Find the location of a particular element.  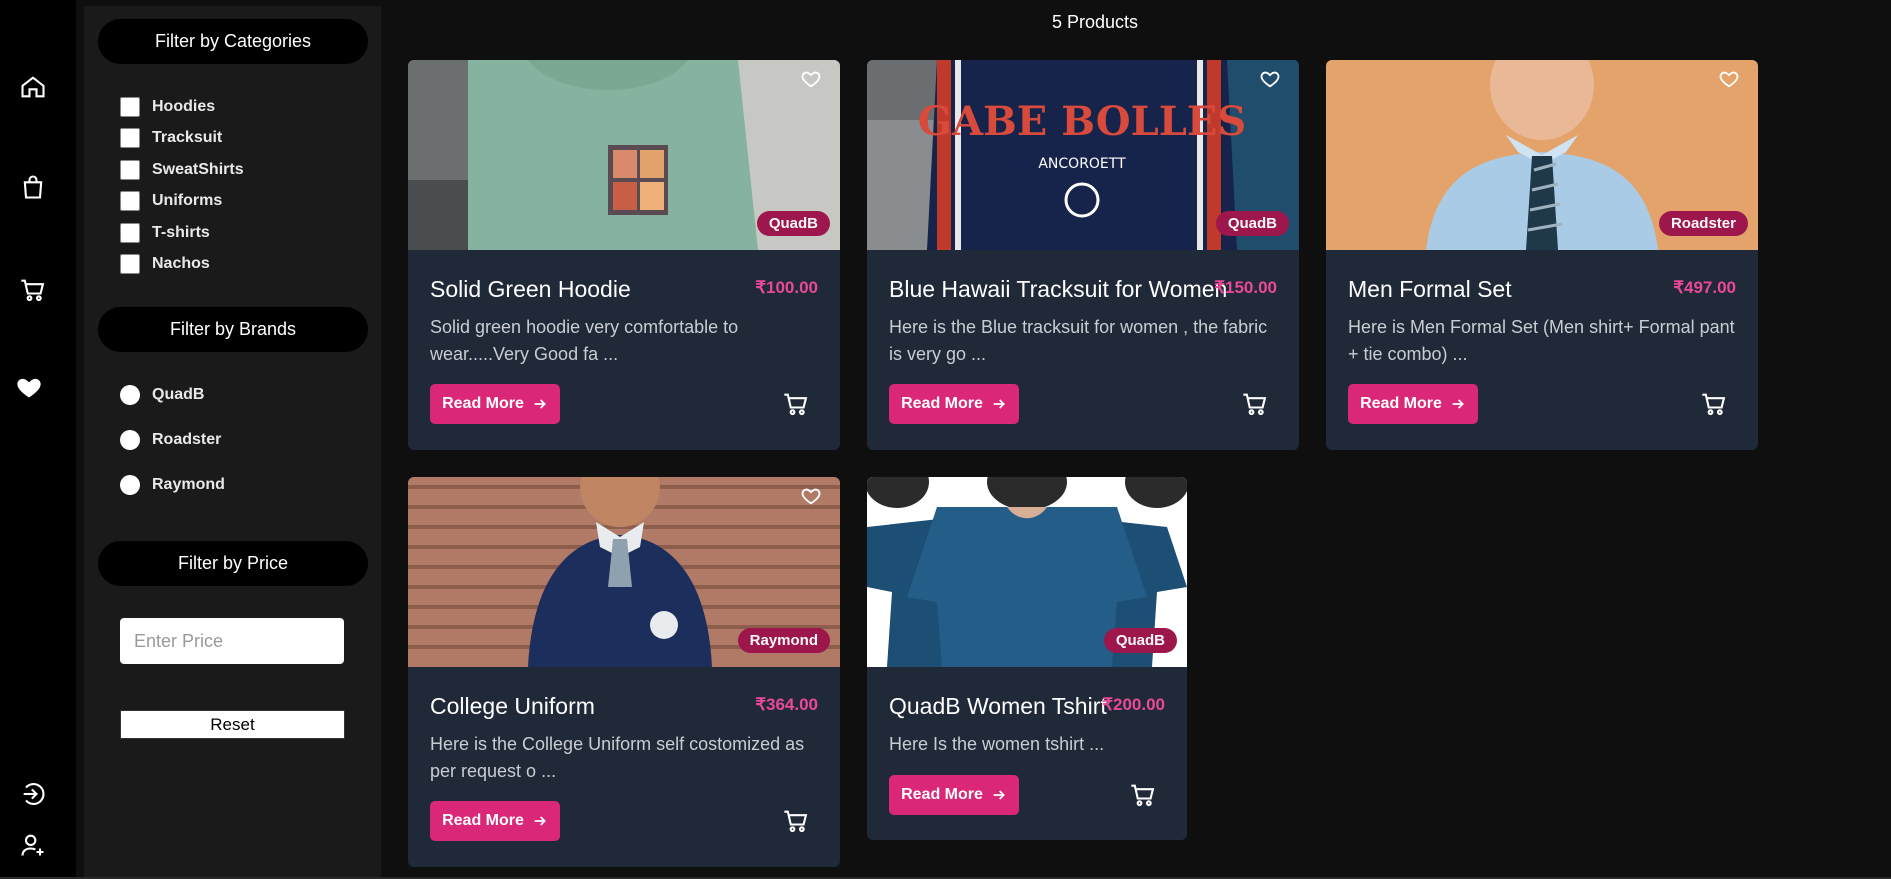

brands-filter-title: Filter by Brands is located at coordinates (233, 329).